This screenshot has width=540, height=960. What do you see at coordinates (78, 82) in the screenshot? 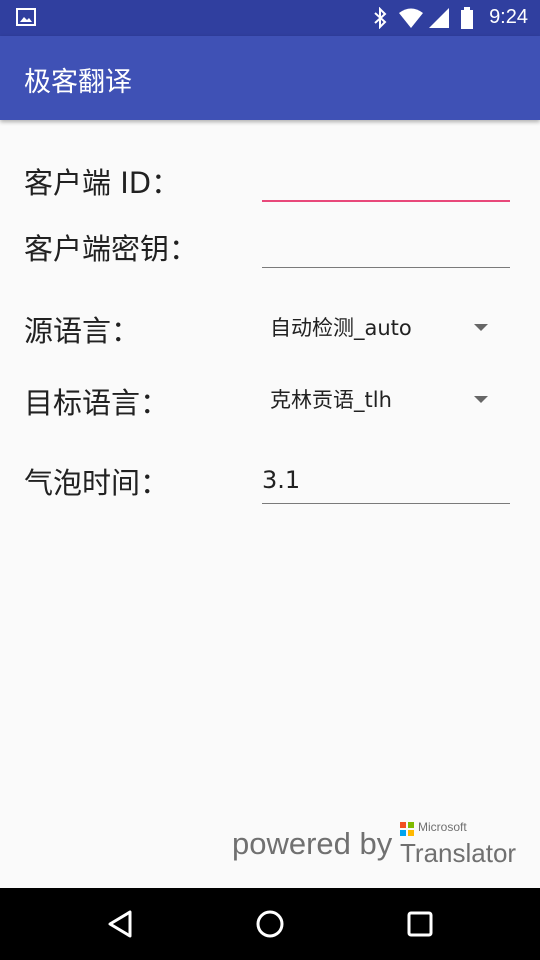
I see `app-title: 极客翻译` at bounding box center [78, 82].